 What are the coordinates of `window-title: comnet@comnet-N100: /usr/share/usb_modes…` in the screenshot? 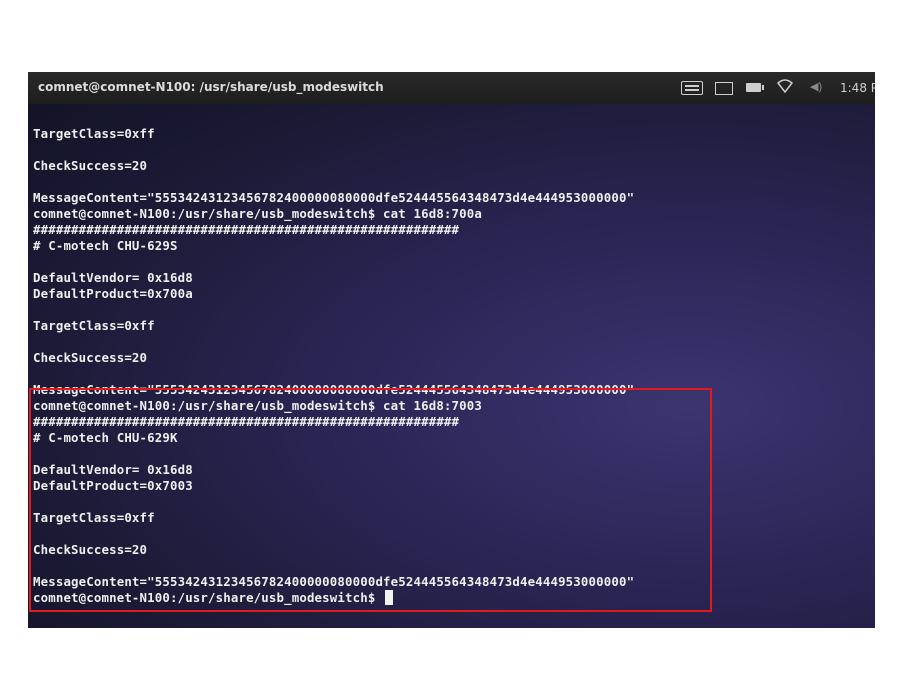 It's located at (211, 87).